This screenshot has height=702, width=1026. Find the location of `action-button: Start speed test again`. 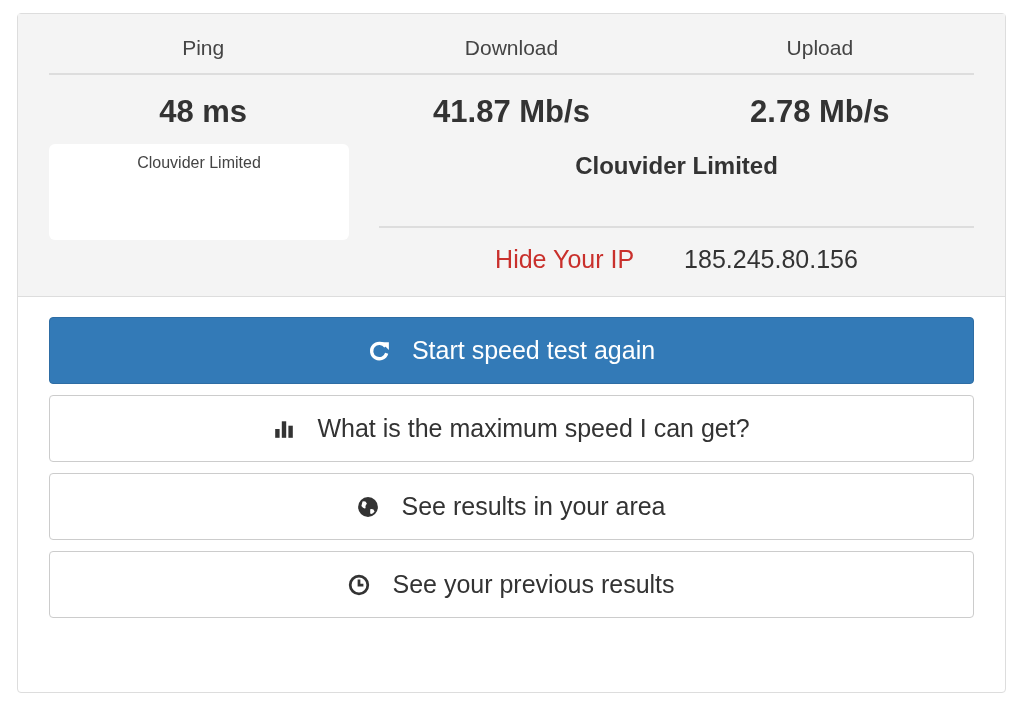

action-button: Start speed test again is located at coordinates (511, 350).